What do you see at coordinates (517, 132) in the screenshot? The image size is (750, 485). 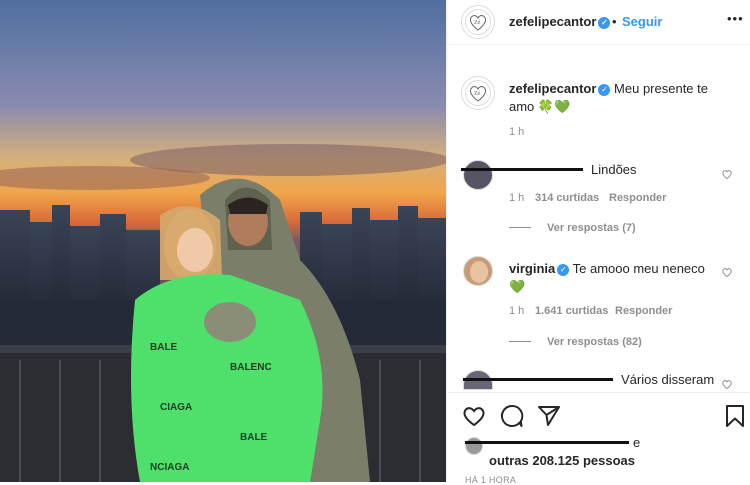 I see `caption-time: 1 h` at bounding box center [517, 132].